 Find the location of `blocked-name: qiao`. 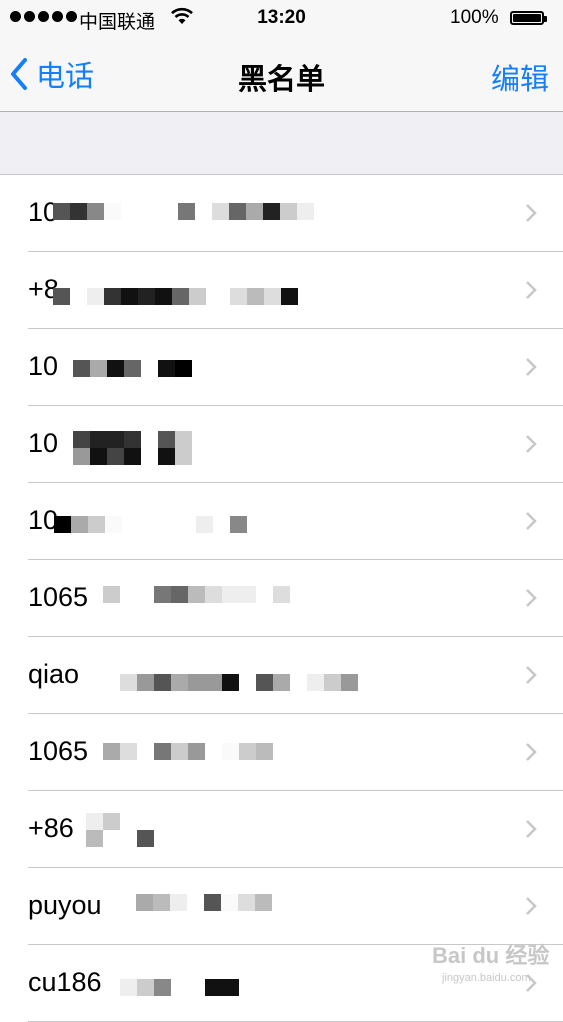

blocked-name: qiao is located at coordinates (54, 674).